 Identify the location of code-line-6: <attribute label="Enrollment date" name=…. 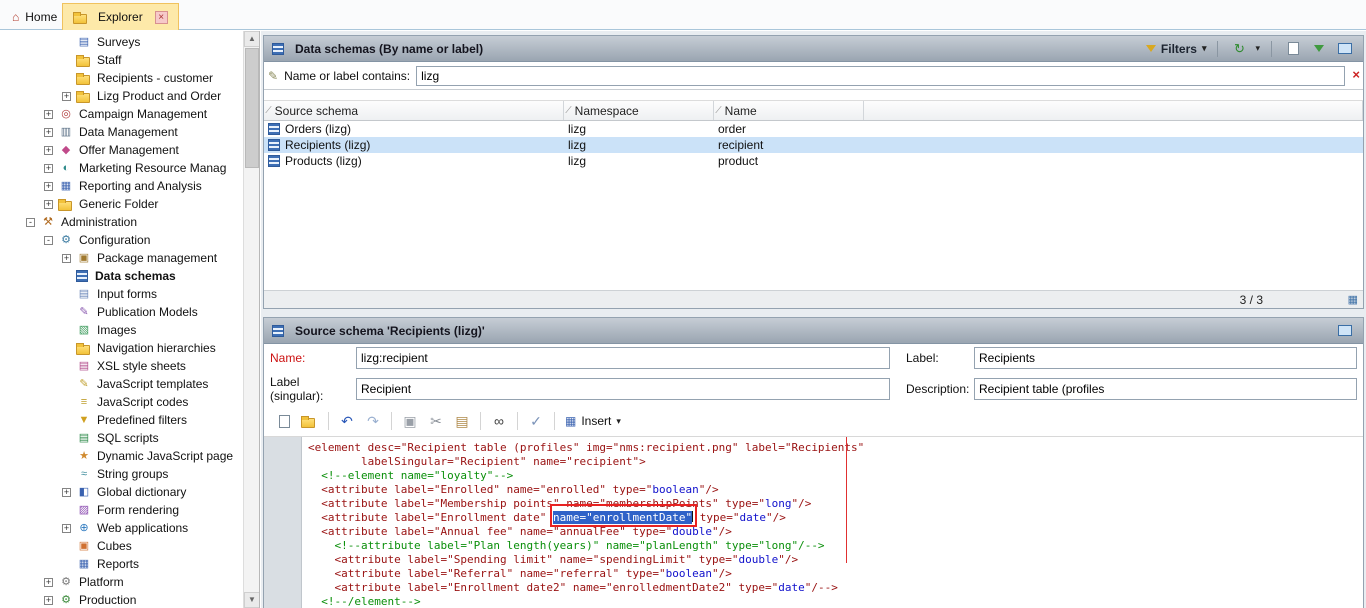
(835, 518).